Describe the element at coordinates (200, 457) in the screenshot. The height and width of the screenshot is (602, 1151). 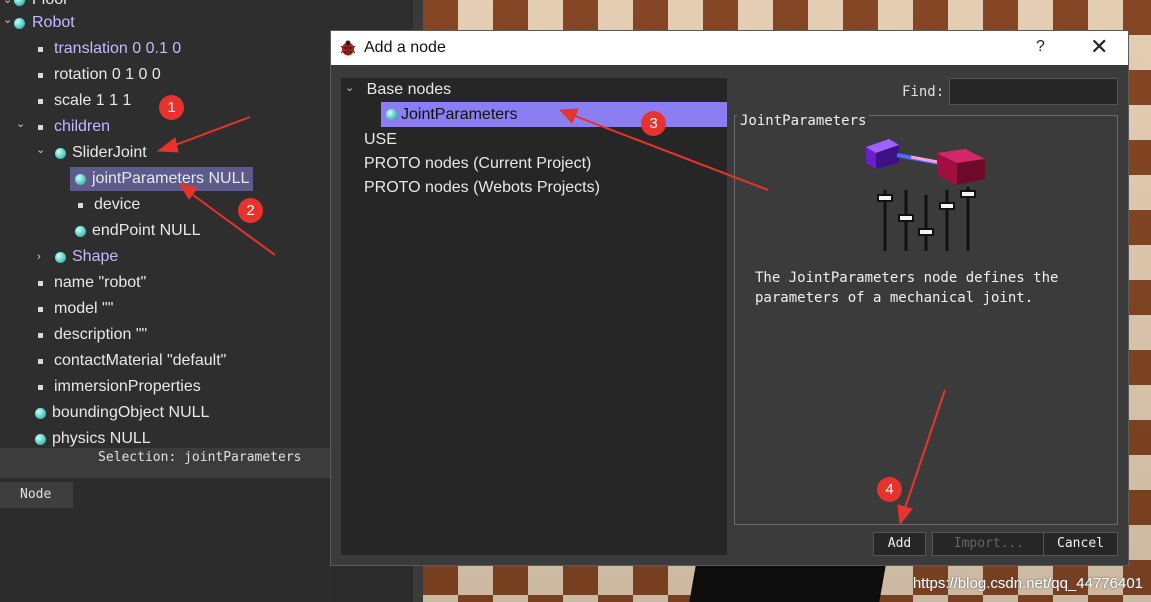
I see `selection-text: Selection: jointParameters` at that location.